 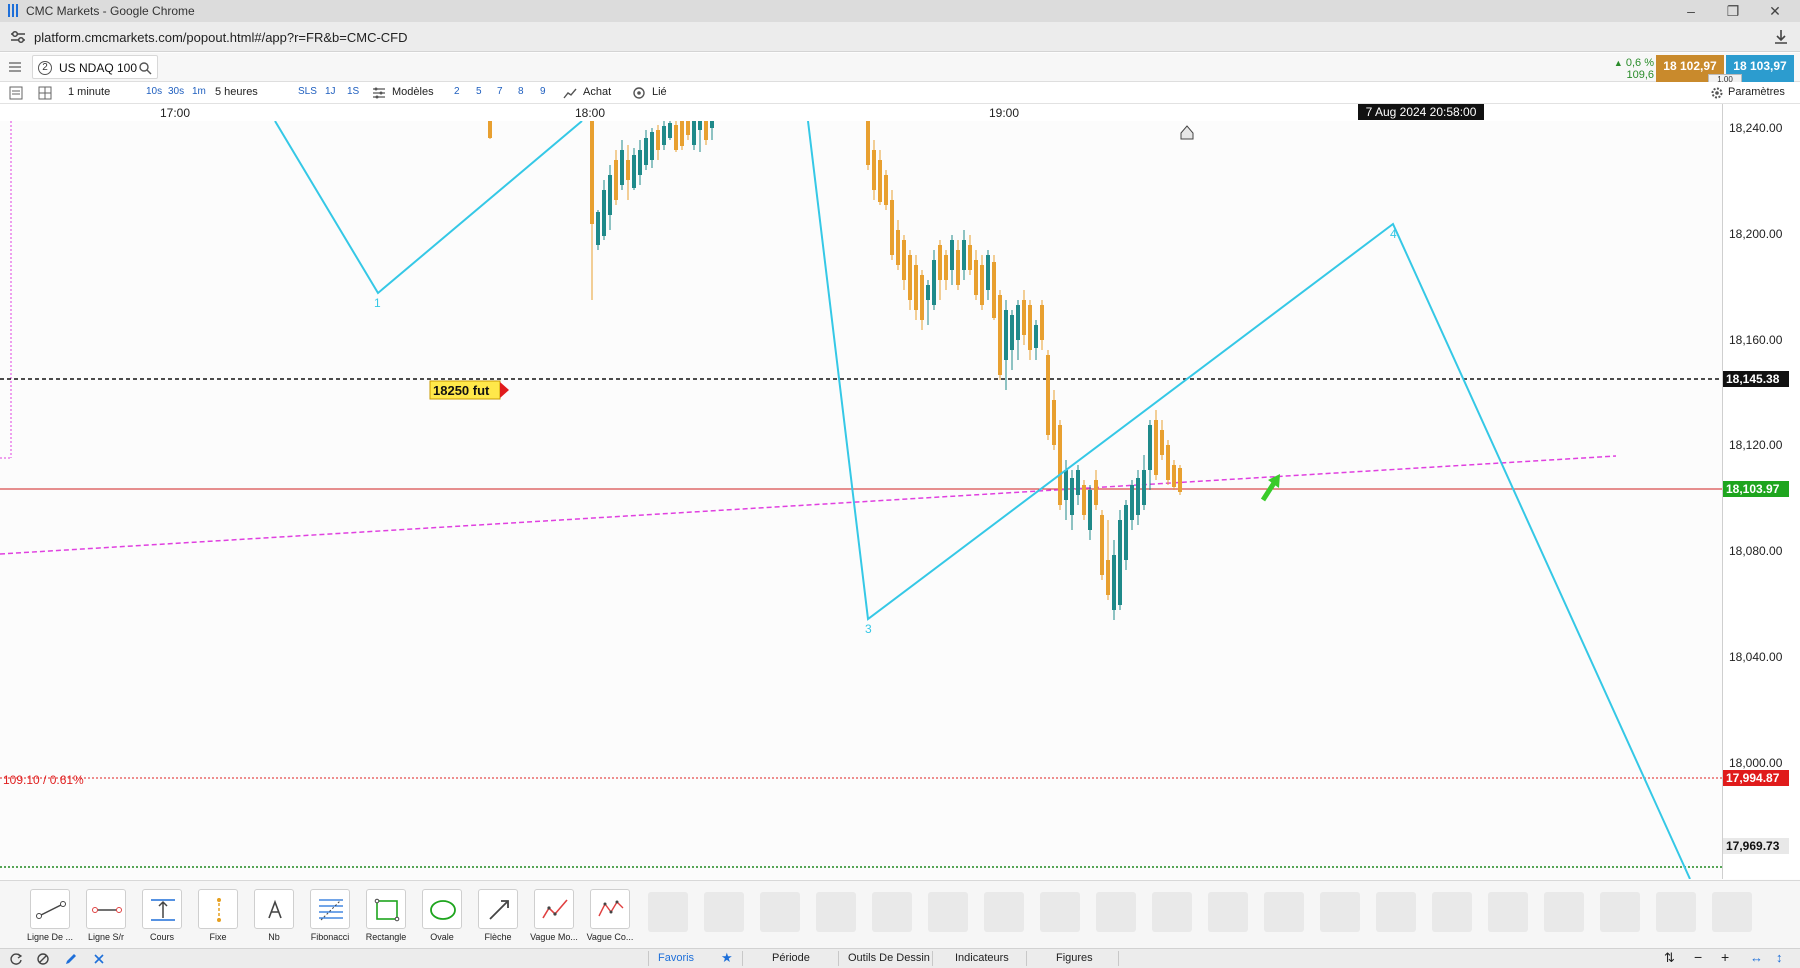 I want to click on range-sls: SLS, so click(x=307, y=91).